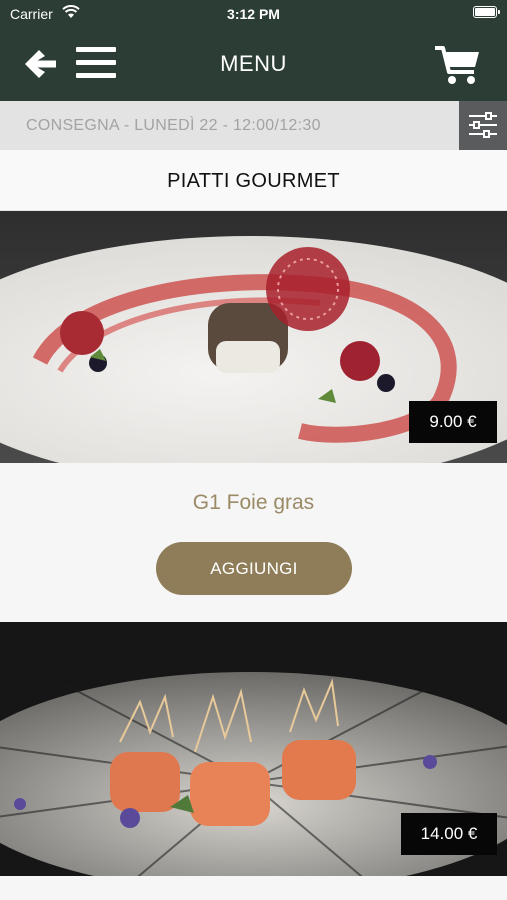 The height and width of the screenshot is (900, 507). What do you see at coordinates (486, 12) in the screenshot?
I see `battery-icon` at bounding box center [486, 12].